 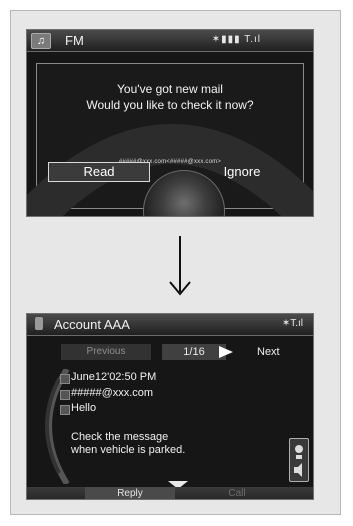 What do you see at coordinates (74, 40) in the screenshot?
I see `source-title: FM` at bounding box center [74, 40].